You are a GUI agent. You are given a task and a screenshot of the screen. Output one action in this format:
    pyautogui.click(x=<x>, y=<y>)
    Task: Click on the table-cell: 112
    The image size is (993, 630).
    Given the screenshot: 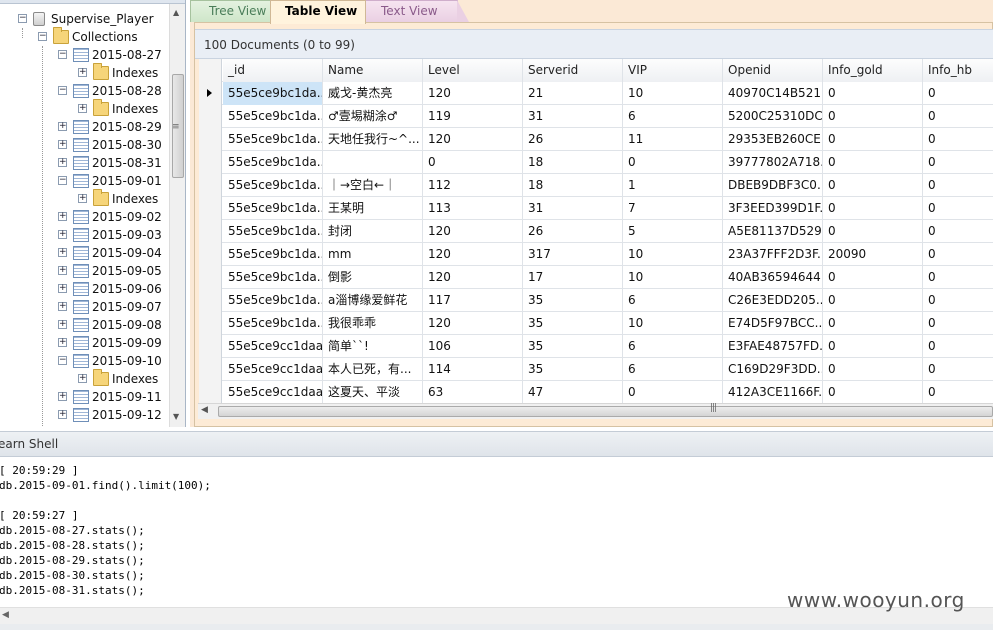 What is the action you would take?
    pyautogui.click(x=473, y=185)
    